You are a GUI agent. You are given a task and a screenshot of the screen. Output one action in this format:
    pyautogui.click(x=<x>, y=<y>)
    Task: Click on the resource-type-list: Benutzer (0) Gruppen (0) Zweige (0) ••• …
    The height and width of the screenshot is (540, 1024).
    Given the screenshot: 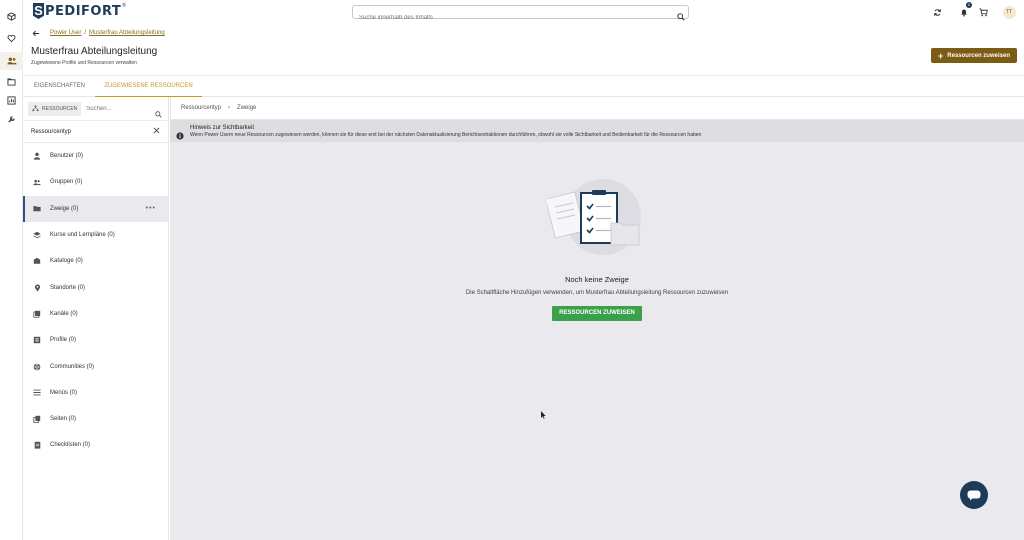 What is the action you would take?
    pyautogui.click(x=95, y=301)
    